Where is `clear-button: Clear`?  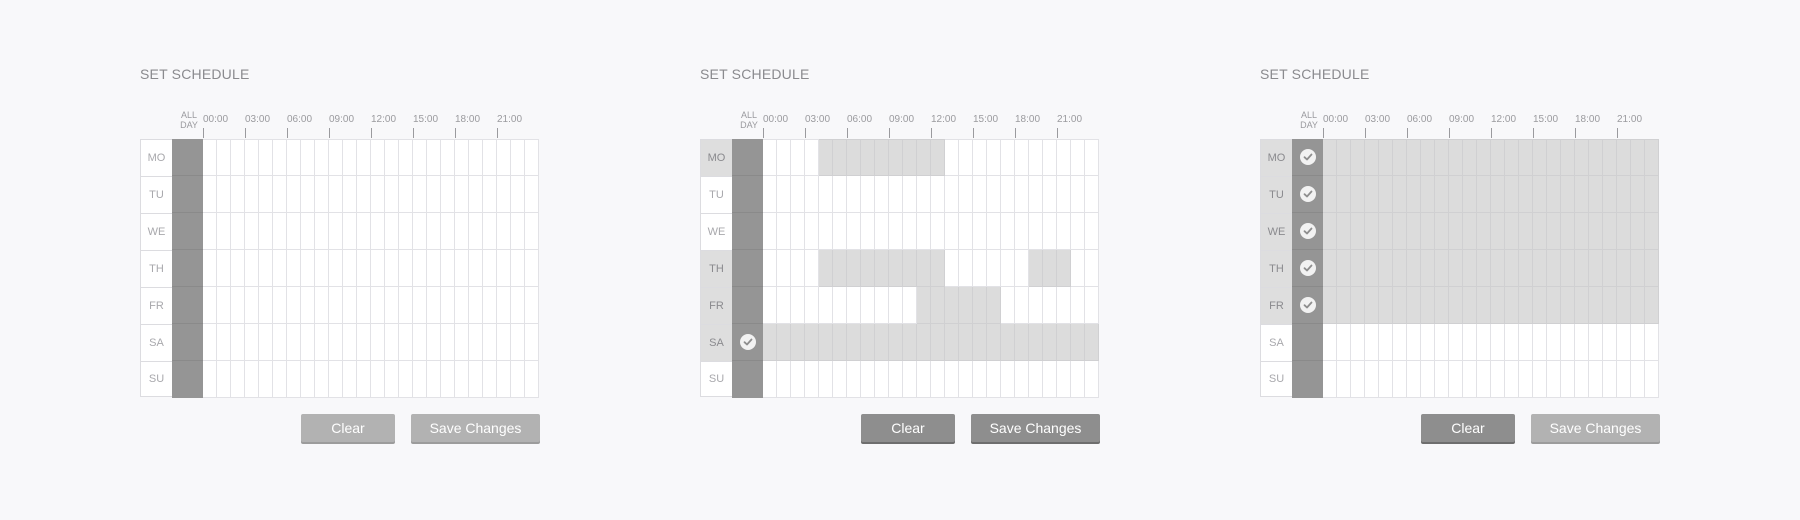 clear-button: Clear is located at coordinates (908, 428).